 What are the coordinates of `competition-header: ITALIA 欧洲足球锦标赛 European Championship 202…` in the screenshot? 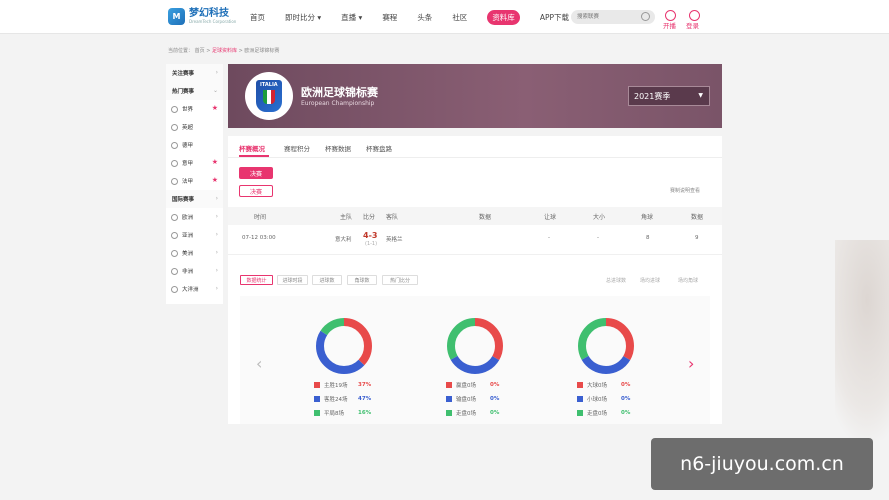 It's located at (475, 96).